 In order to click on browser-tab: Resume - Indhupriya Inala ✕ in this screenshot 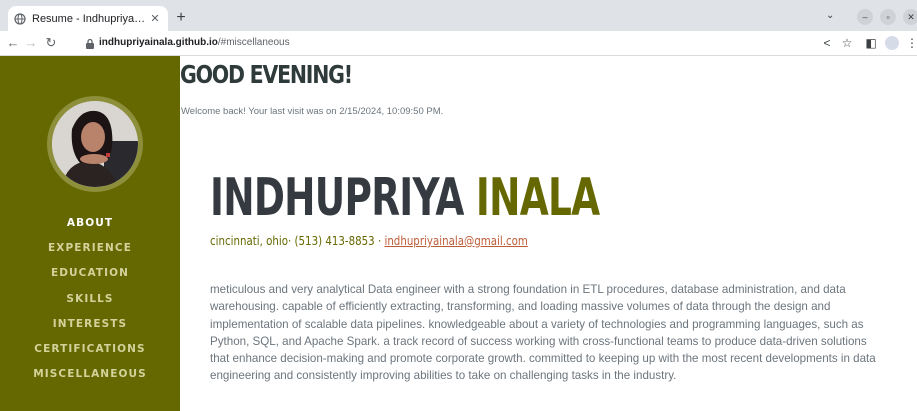, I will do `click(88, 18)`.